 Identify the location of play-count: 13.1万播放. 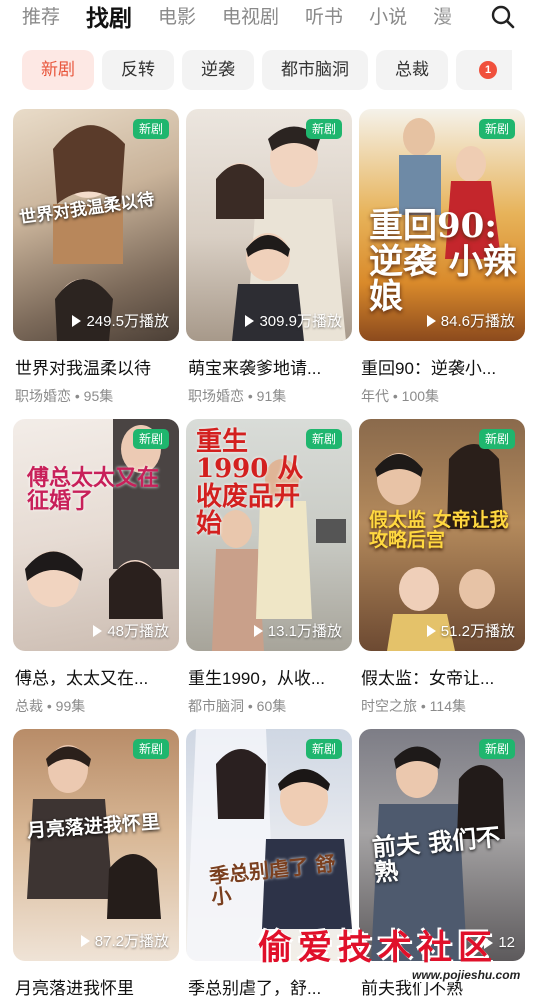
(297, 630).